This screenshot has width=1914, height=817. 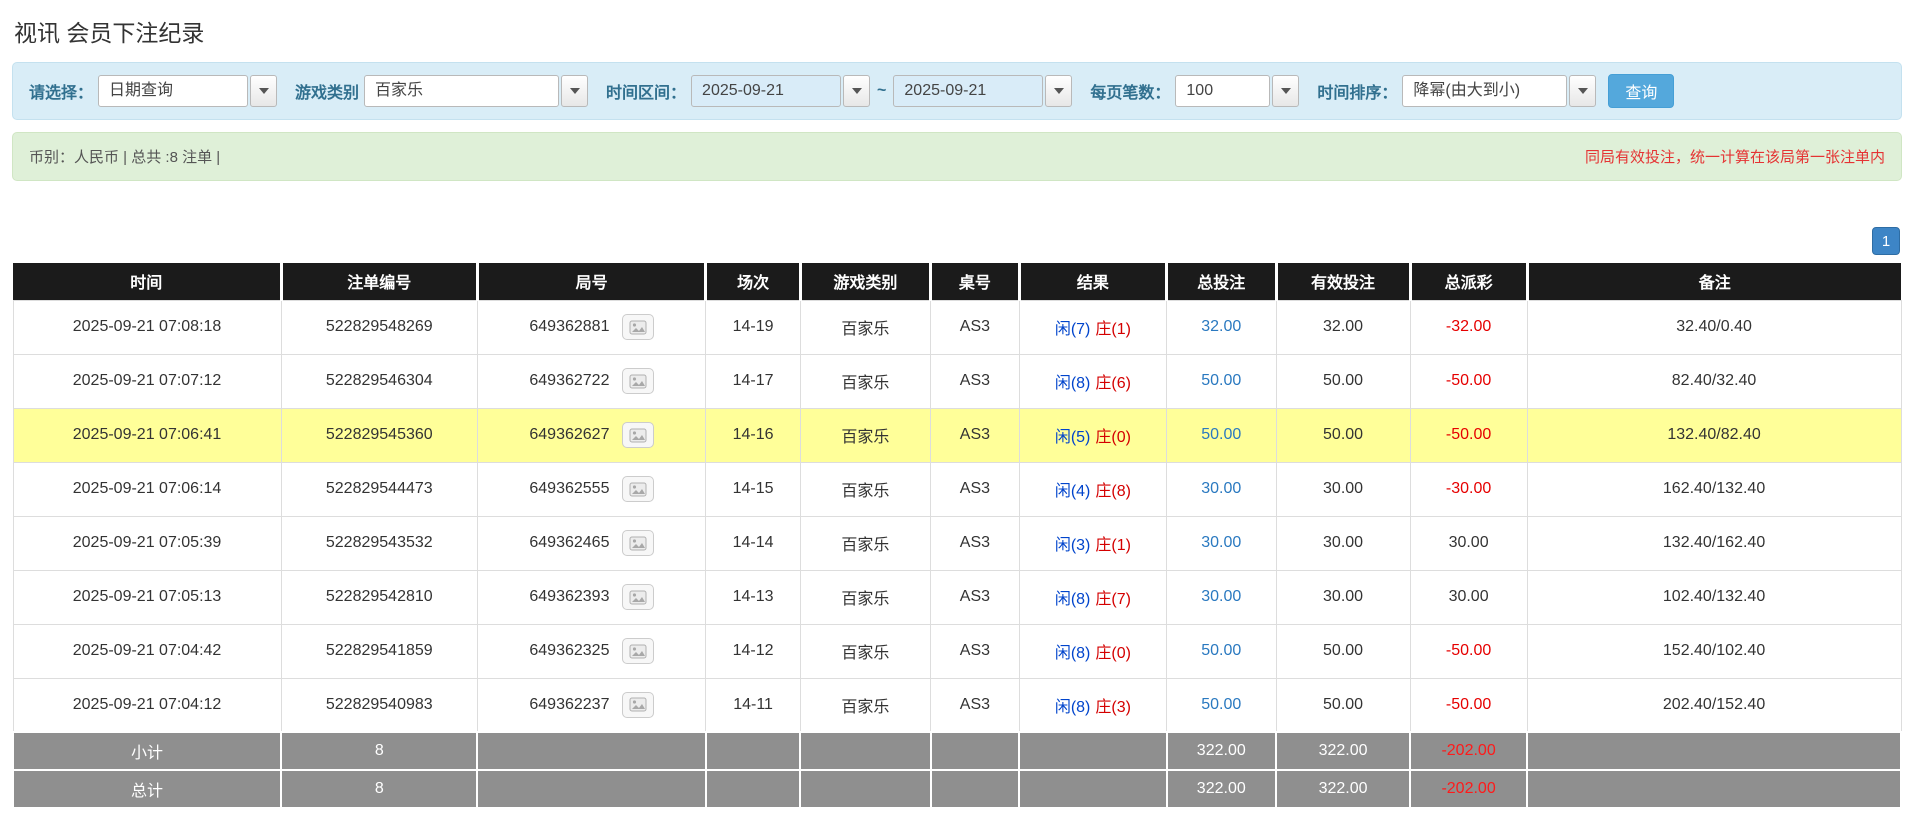 What do you see at coordinates (753, 327) in the screenshot?
I see `cell-session: 14-19` at bounding box center [753, 327].